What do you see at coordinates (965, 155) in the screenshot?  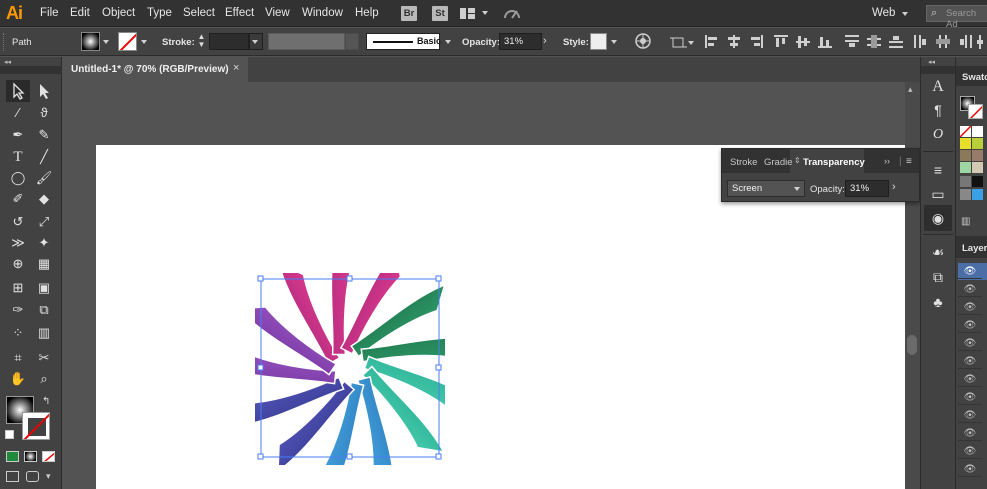 I see `swatch-khaki` at bounding box center [965, 155].